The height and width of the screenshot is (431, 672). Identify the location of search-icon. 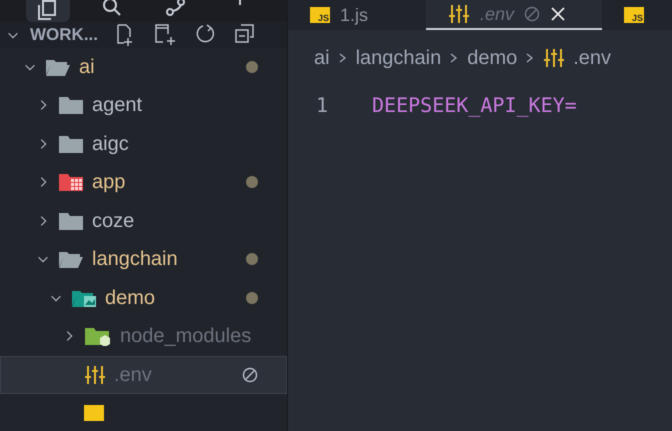
(112, 9).